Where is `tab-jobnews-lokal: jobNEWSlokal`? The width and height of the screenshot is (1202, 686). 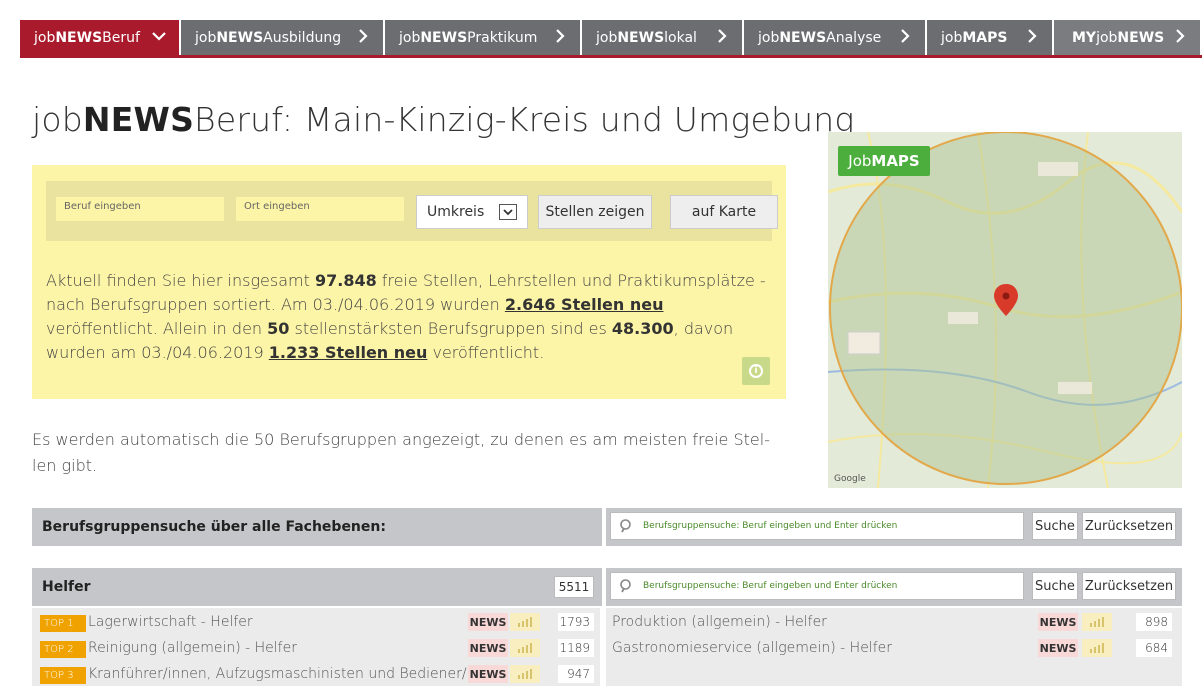 tab-jobnews-lokal: jobNEWSlokal is located at coordinates (663, 37).